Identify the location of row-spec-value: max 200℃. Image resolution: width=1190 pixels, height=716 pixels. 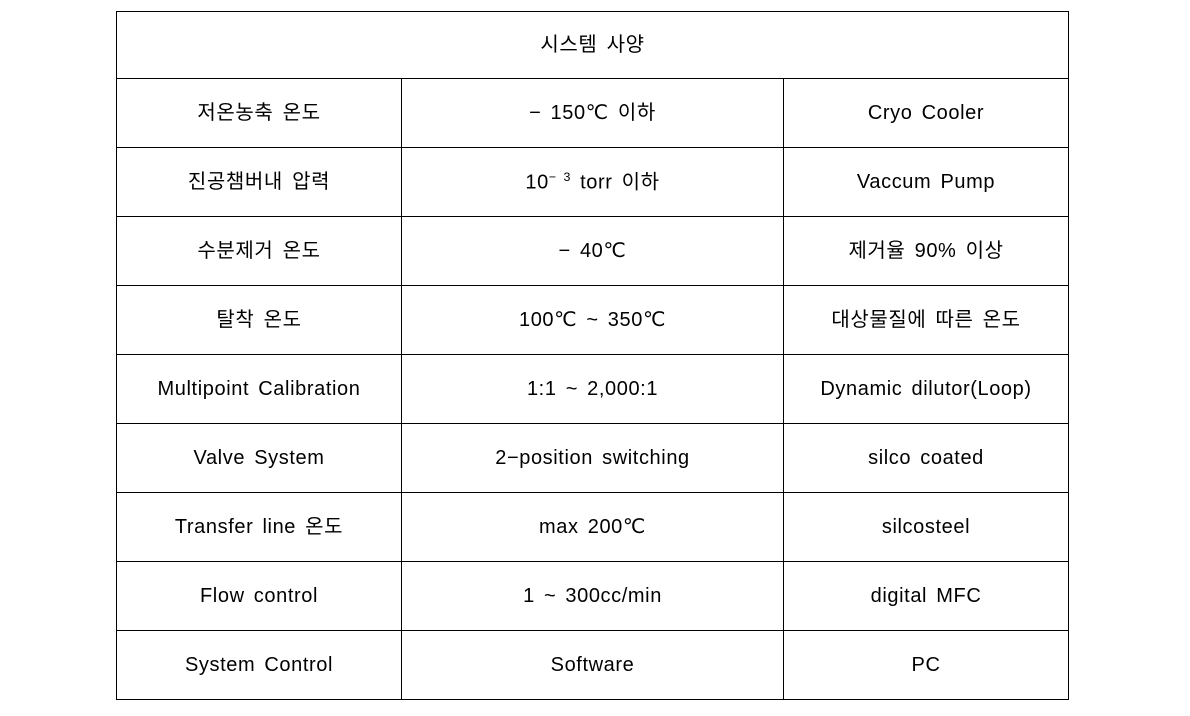
(592, 527).